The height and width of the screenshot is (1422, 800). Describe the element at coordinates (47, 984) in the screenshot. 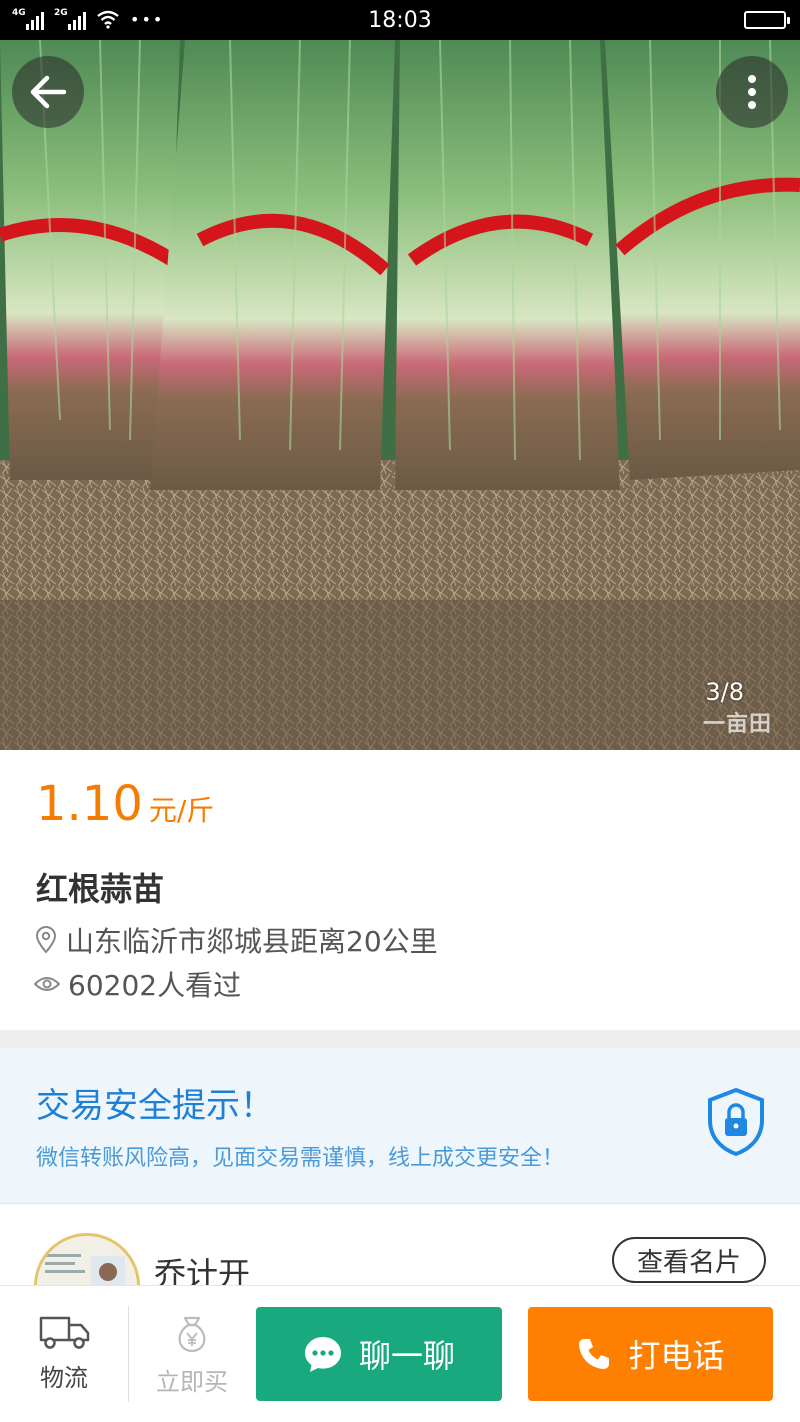

I see `eye-icon` at that location.